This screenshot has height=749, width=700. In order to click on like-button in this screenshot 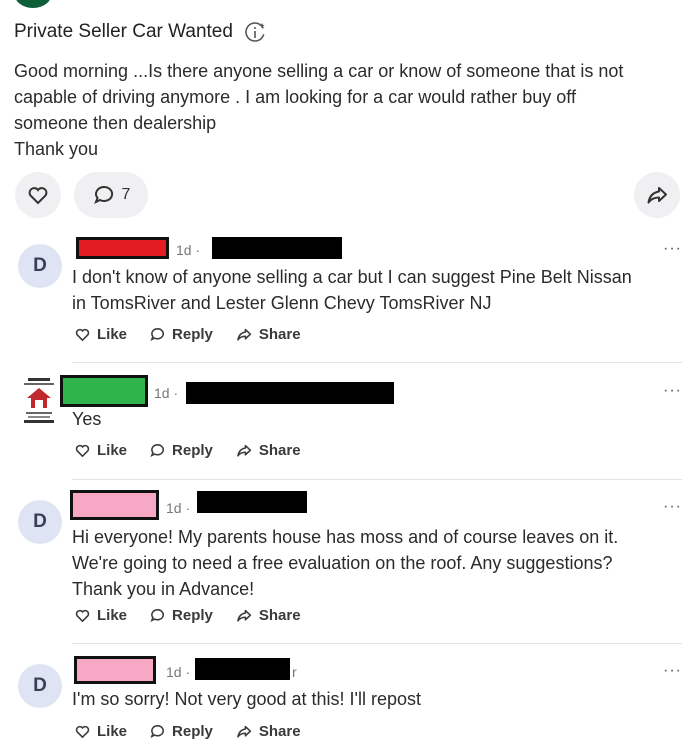, I will do `click(38, 195)`.